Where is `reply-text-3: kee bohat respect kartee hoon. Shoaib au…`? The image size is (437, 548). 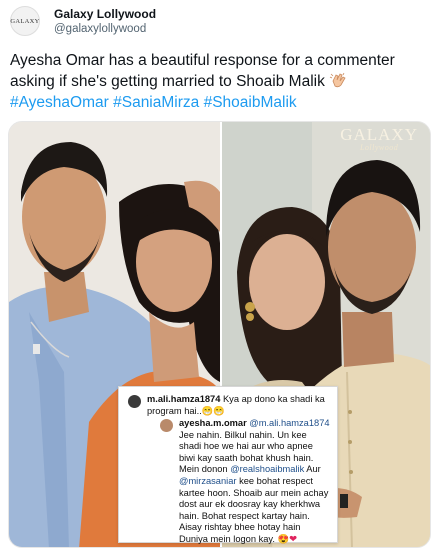 reply-text-3: kee bohat respect kartee hoon. Shoaib au… is located at coordinates (254, 509).